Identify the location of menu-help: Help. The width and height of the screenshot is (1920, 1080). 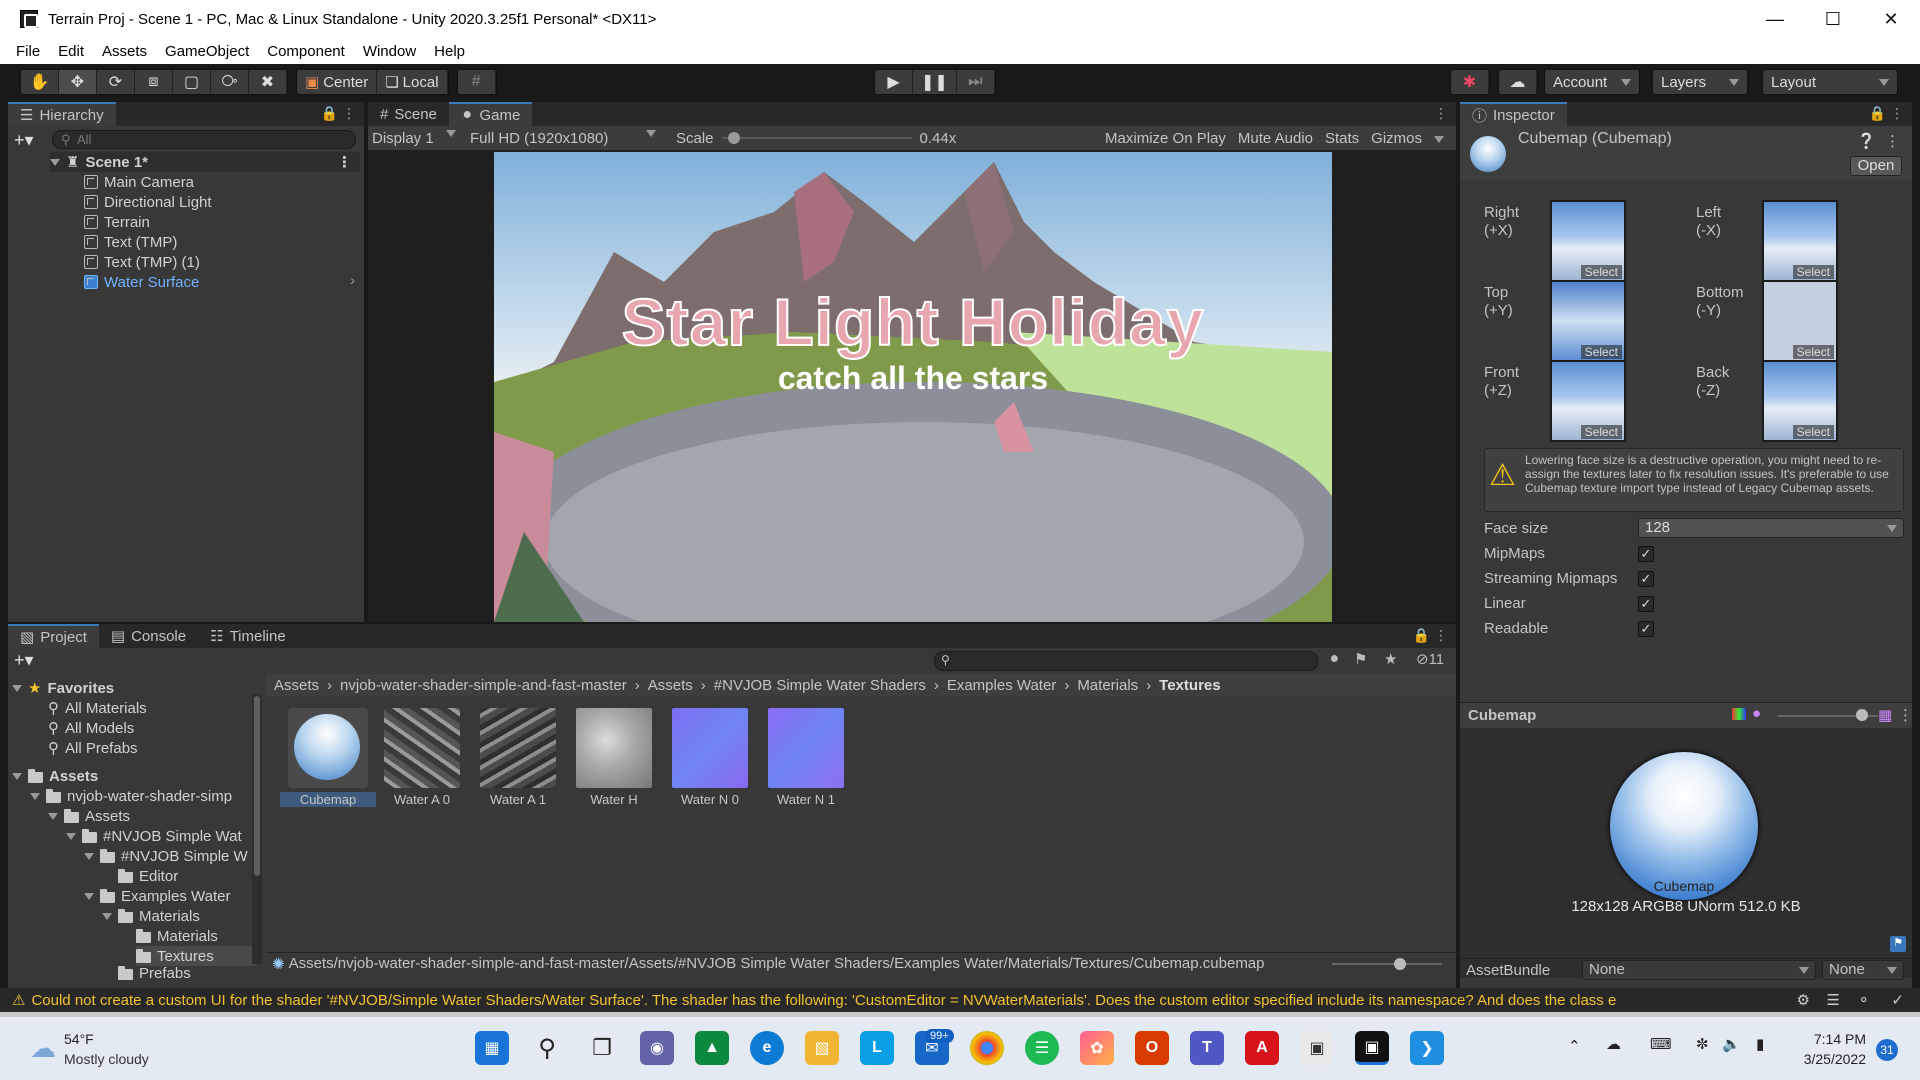
(449, 51).